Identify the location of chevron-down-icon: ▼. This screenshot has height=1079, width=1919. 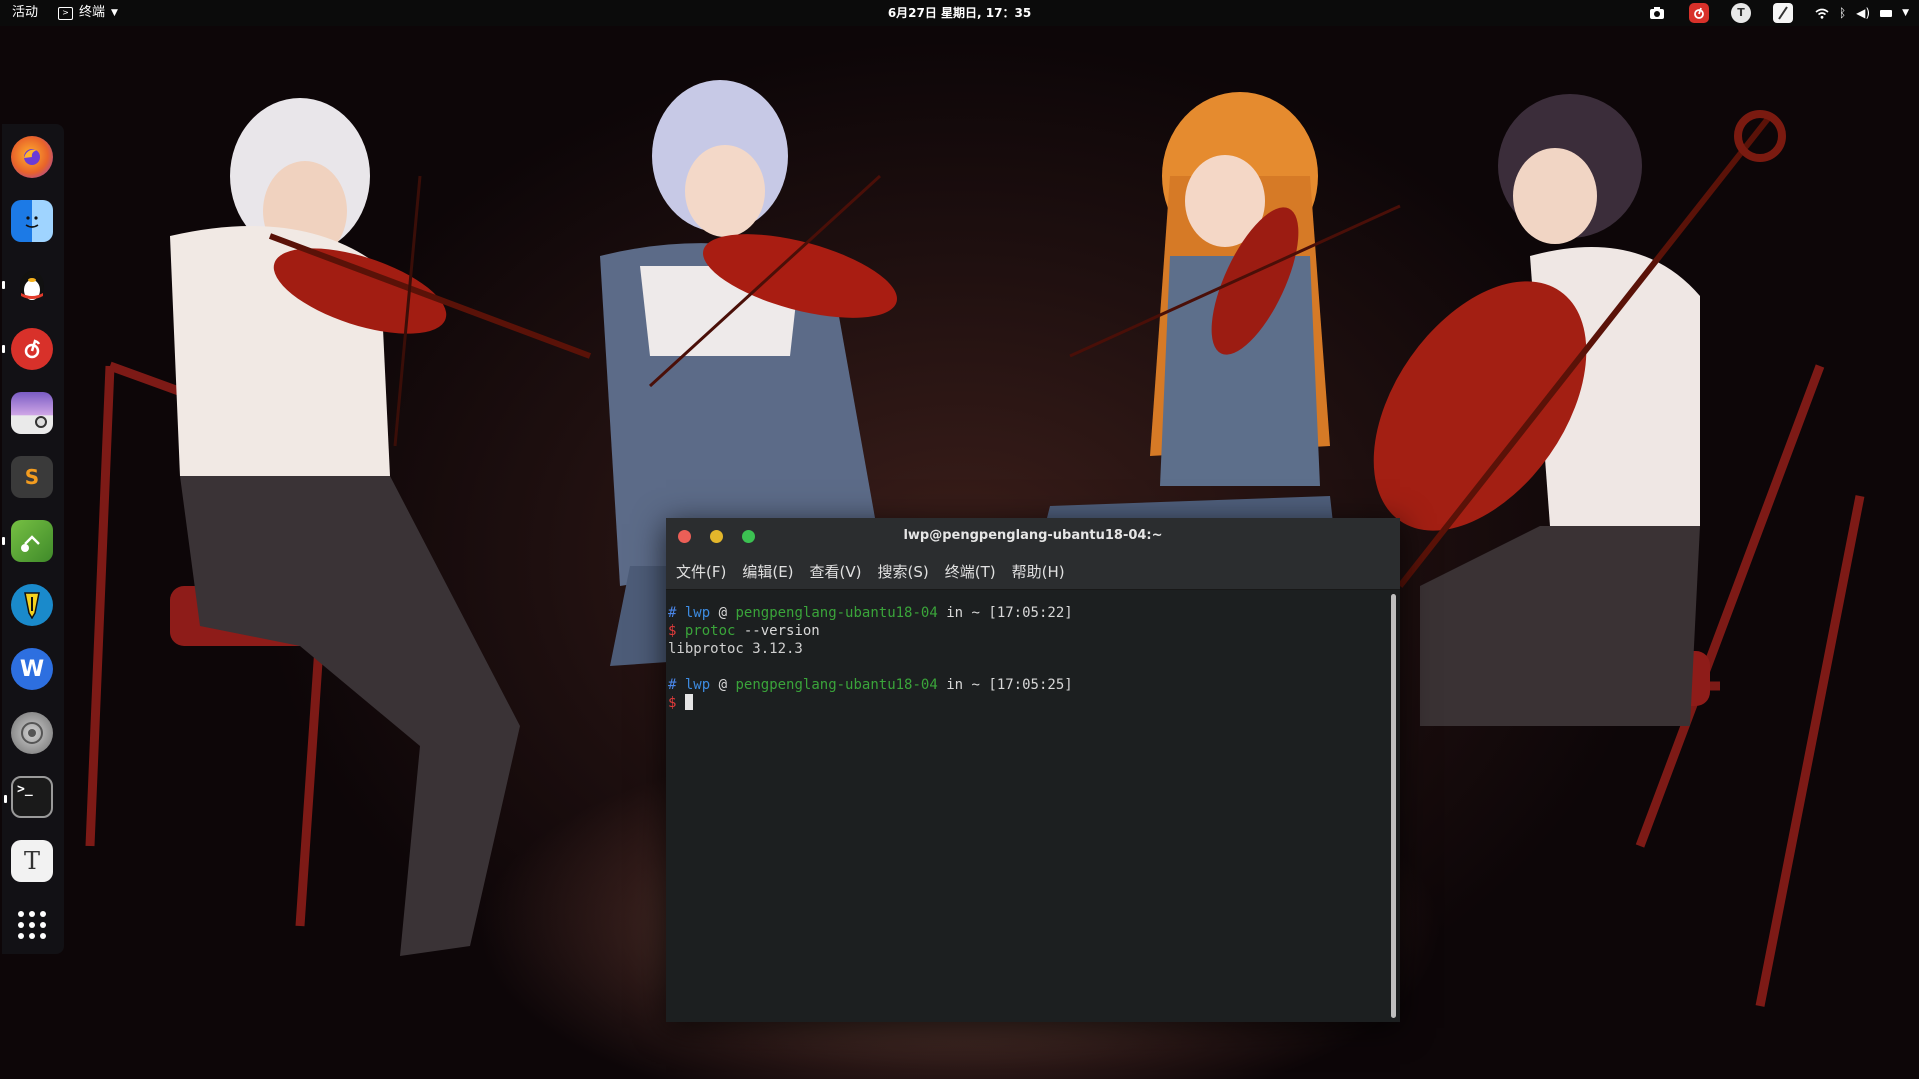
(1905, 13).